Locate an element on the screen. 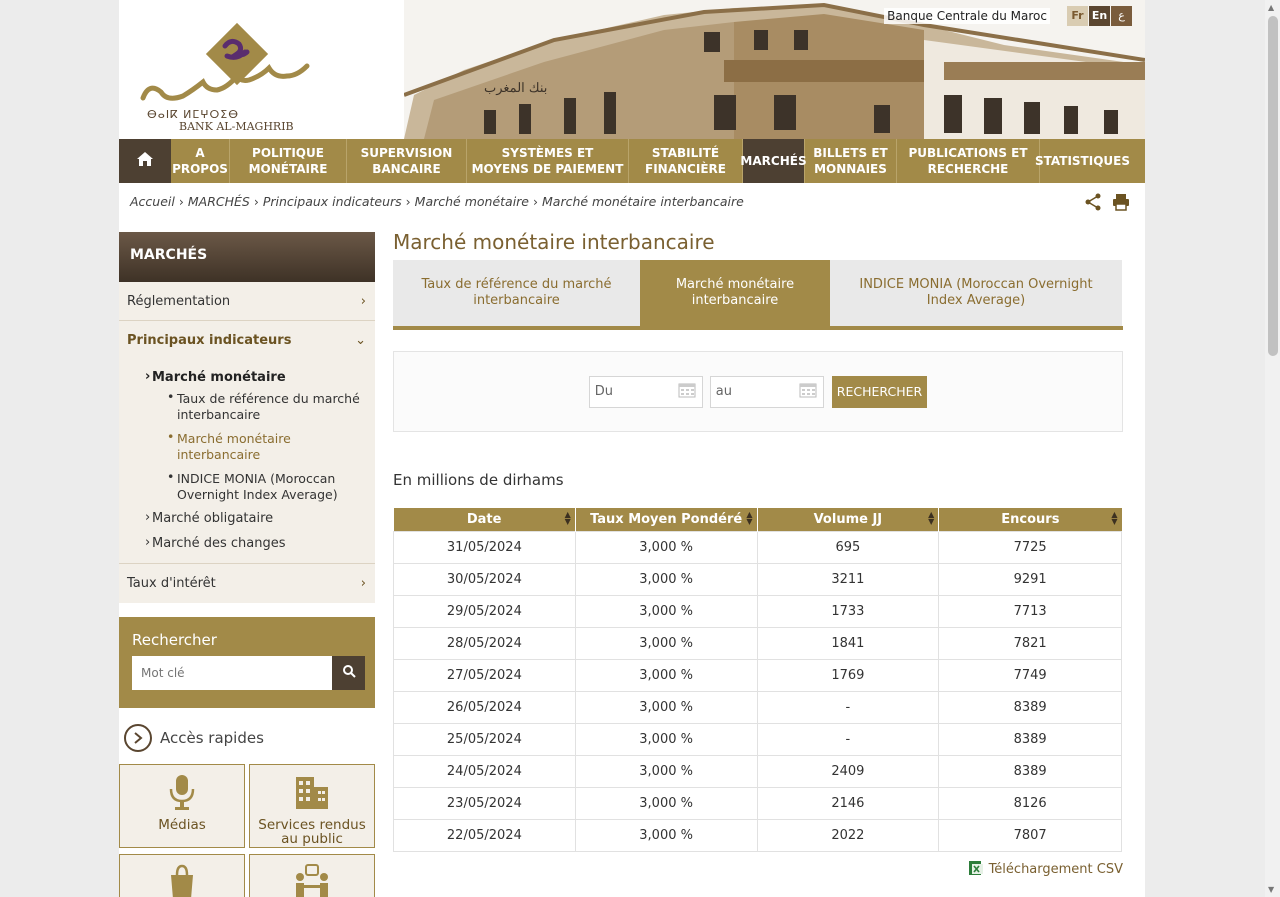 The width and height of the screenshot is (1280, 897). table-cell: 30/05/2024 is located at coordinates (484, 579).